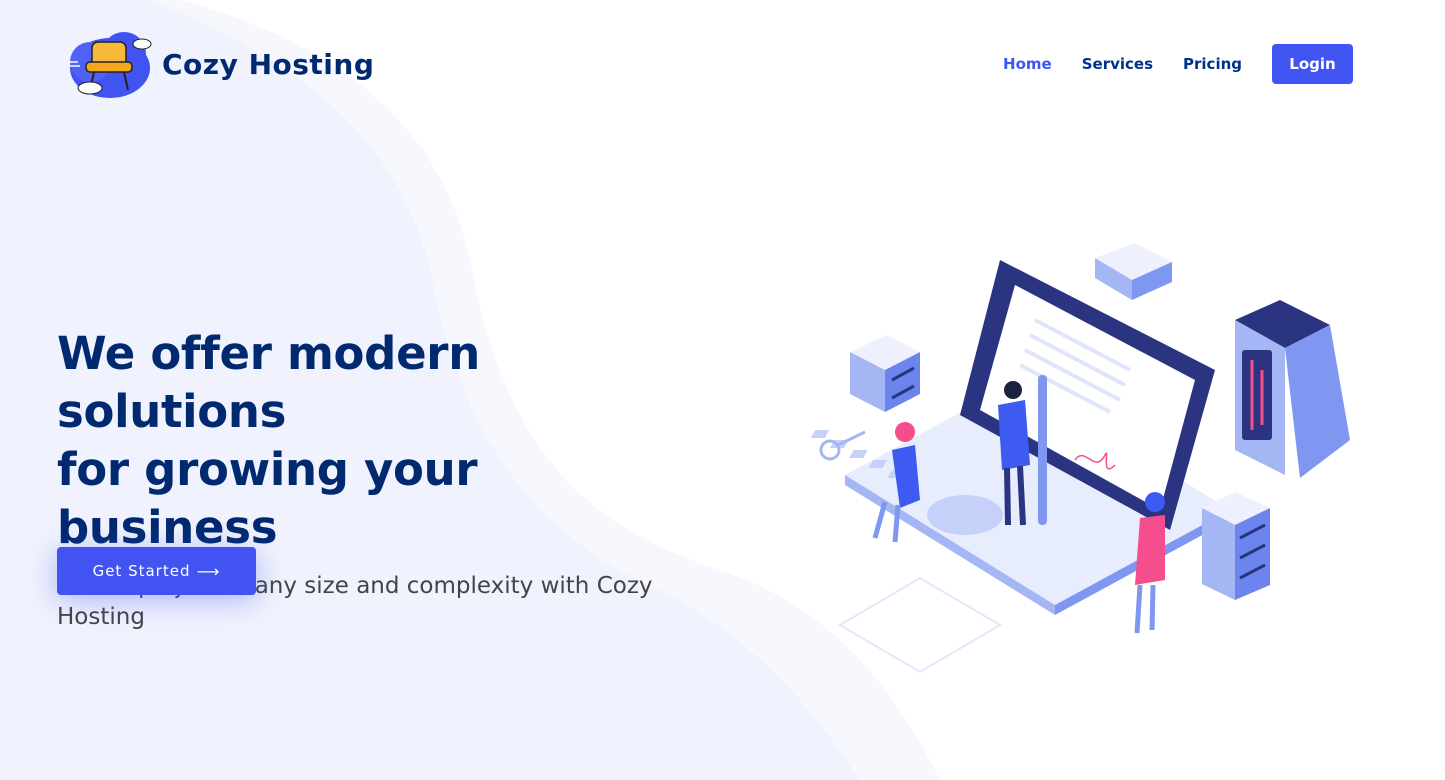 Image resolution: width=1445 pixels, height=780 pixels. Describe the element at coordinates (1212, 64) in the screenshot. I see `nav-link-pricing: Pricing` at that location.